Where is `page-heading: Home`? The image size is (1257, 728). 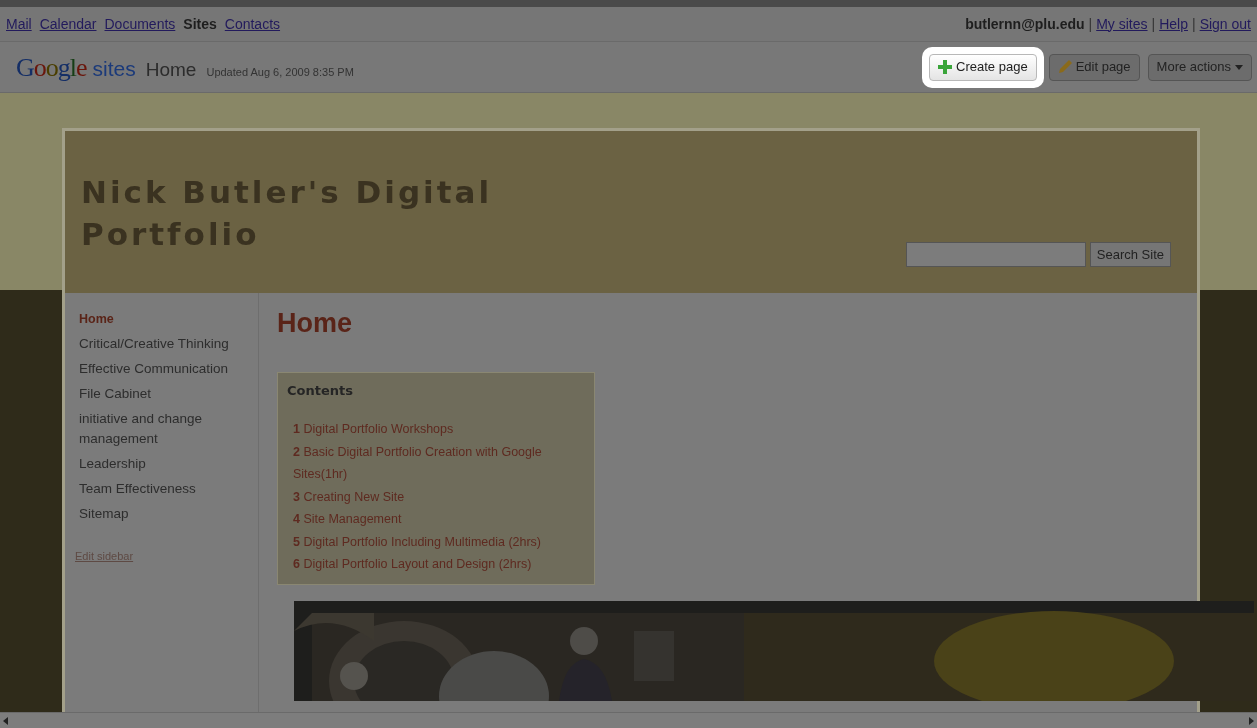
page-heading: Home is located at coordinates (315, 323).